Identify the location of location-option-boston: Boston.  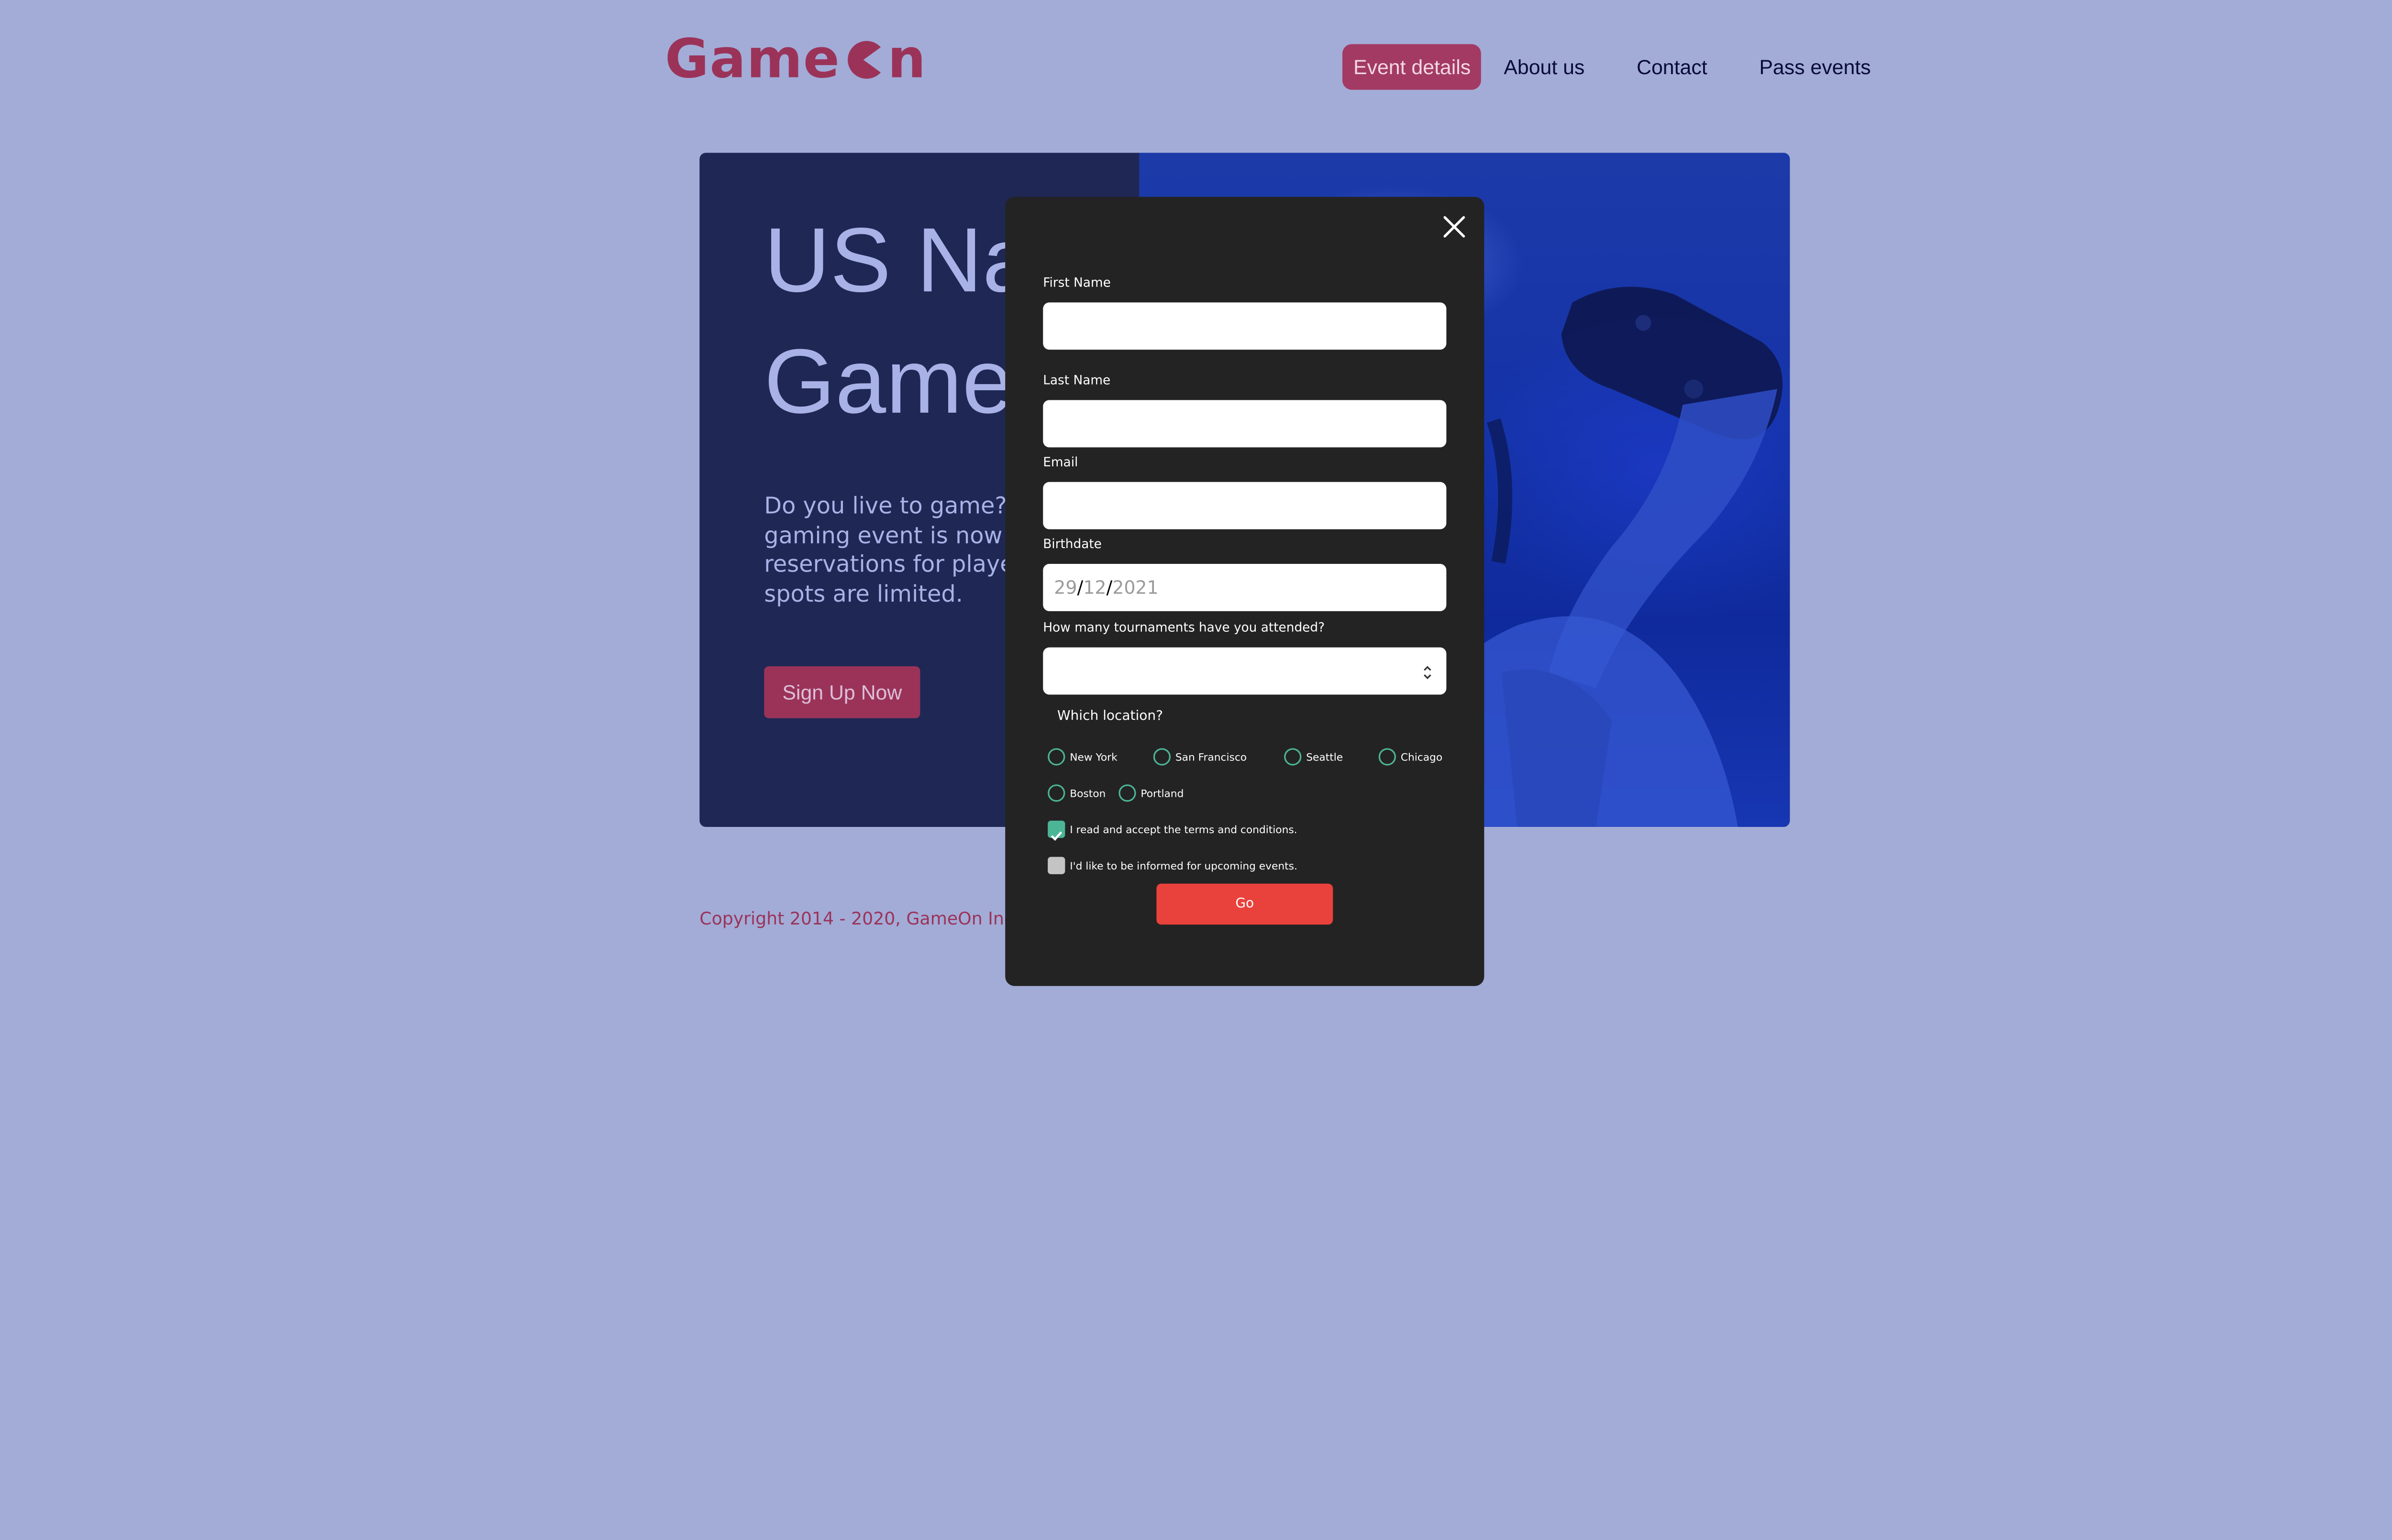
(1077, 793).